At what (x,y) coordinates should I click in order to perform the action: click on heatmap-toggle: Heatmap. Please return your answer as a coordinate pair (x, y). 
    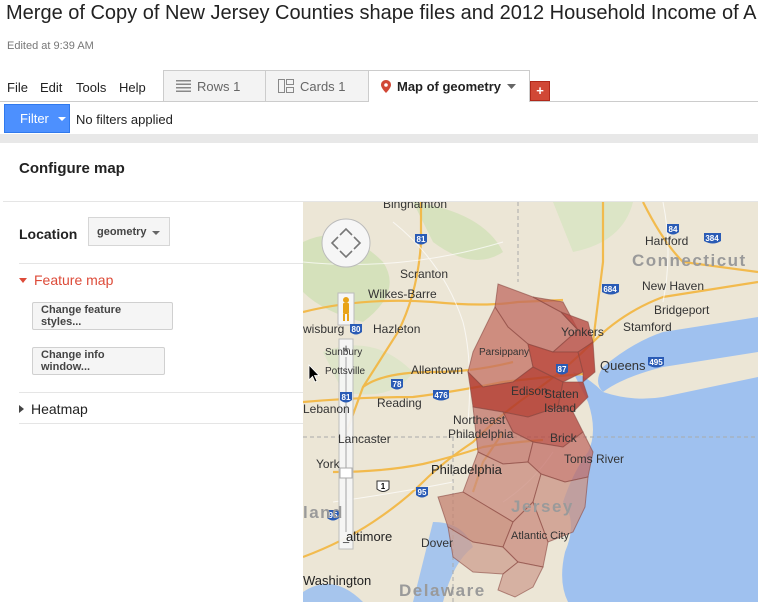
    Looking at the image, I should click on (53, 409).